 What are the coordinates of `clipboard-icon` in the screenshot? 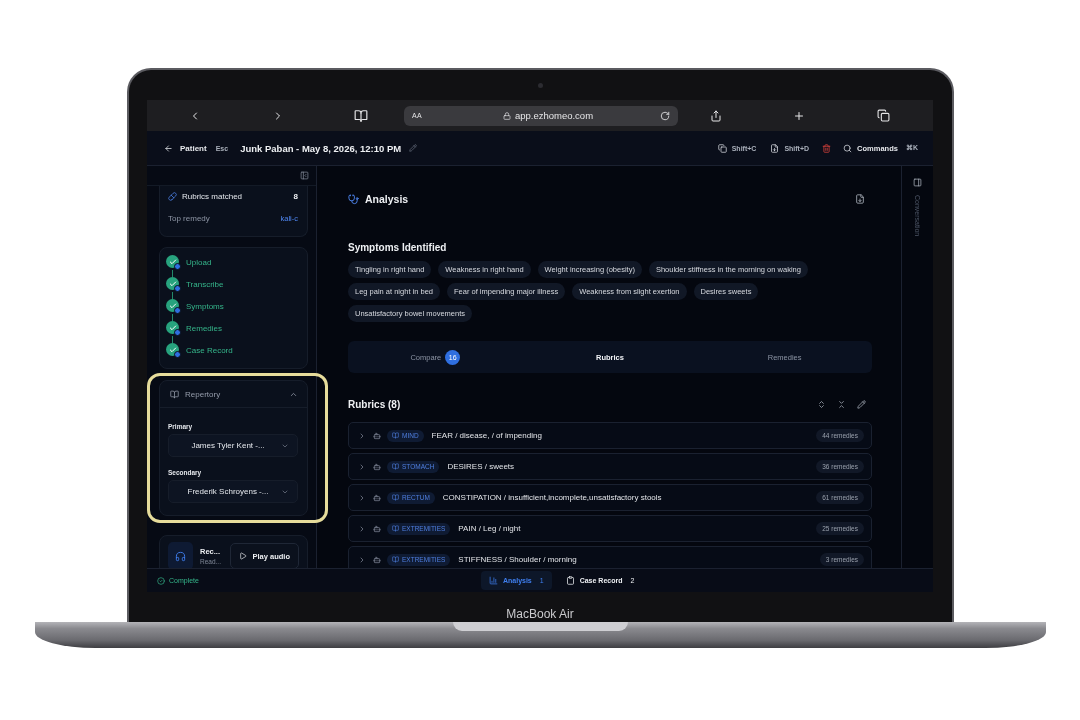 It's located at (570, 580).